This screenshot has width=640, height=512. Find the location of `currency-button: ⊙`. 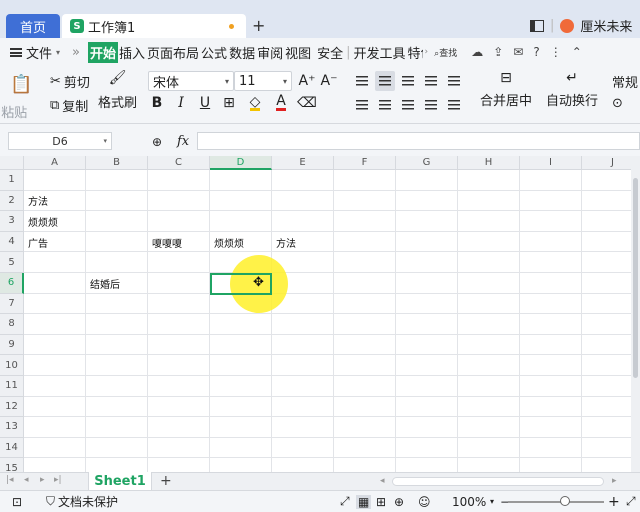

currency-button: ⊙ is located at coordinates (617, 103).